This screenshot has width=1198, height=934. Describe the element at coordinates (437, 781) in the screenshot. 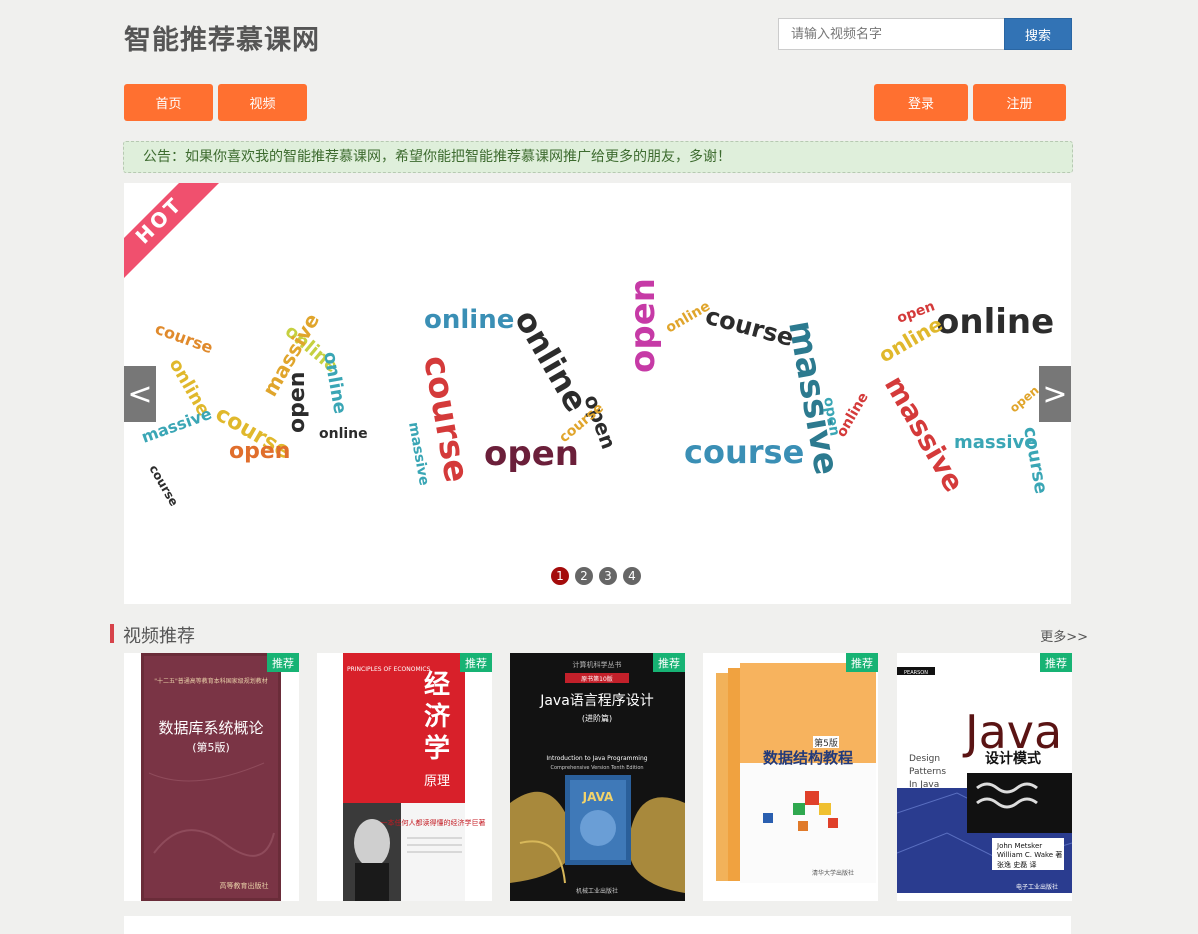

I see `svg-text: 原理` at that location.